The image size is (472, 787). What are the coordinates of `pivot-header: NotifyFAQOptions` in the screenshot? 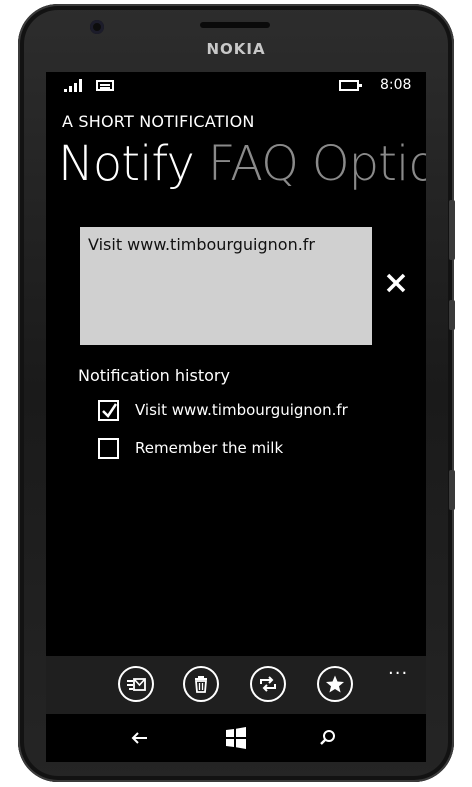 It's located at (242, 164).